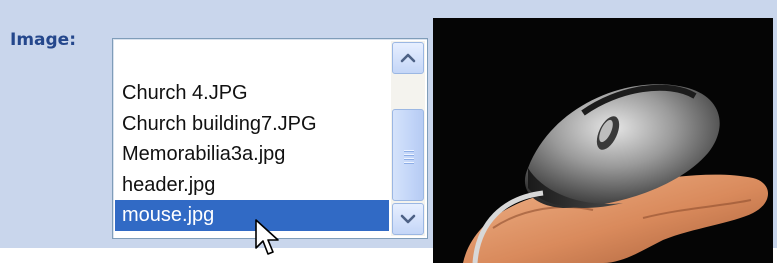 The height and width of the screenshot is (263, 777). Describe the element at coordinates (252, 124) in the screenshot. I see `list-item: Church building7.JPG` at that location.